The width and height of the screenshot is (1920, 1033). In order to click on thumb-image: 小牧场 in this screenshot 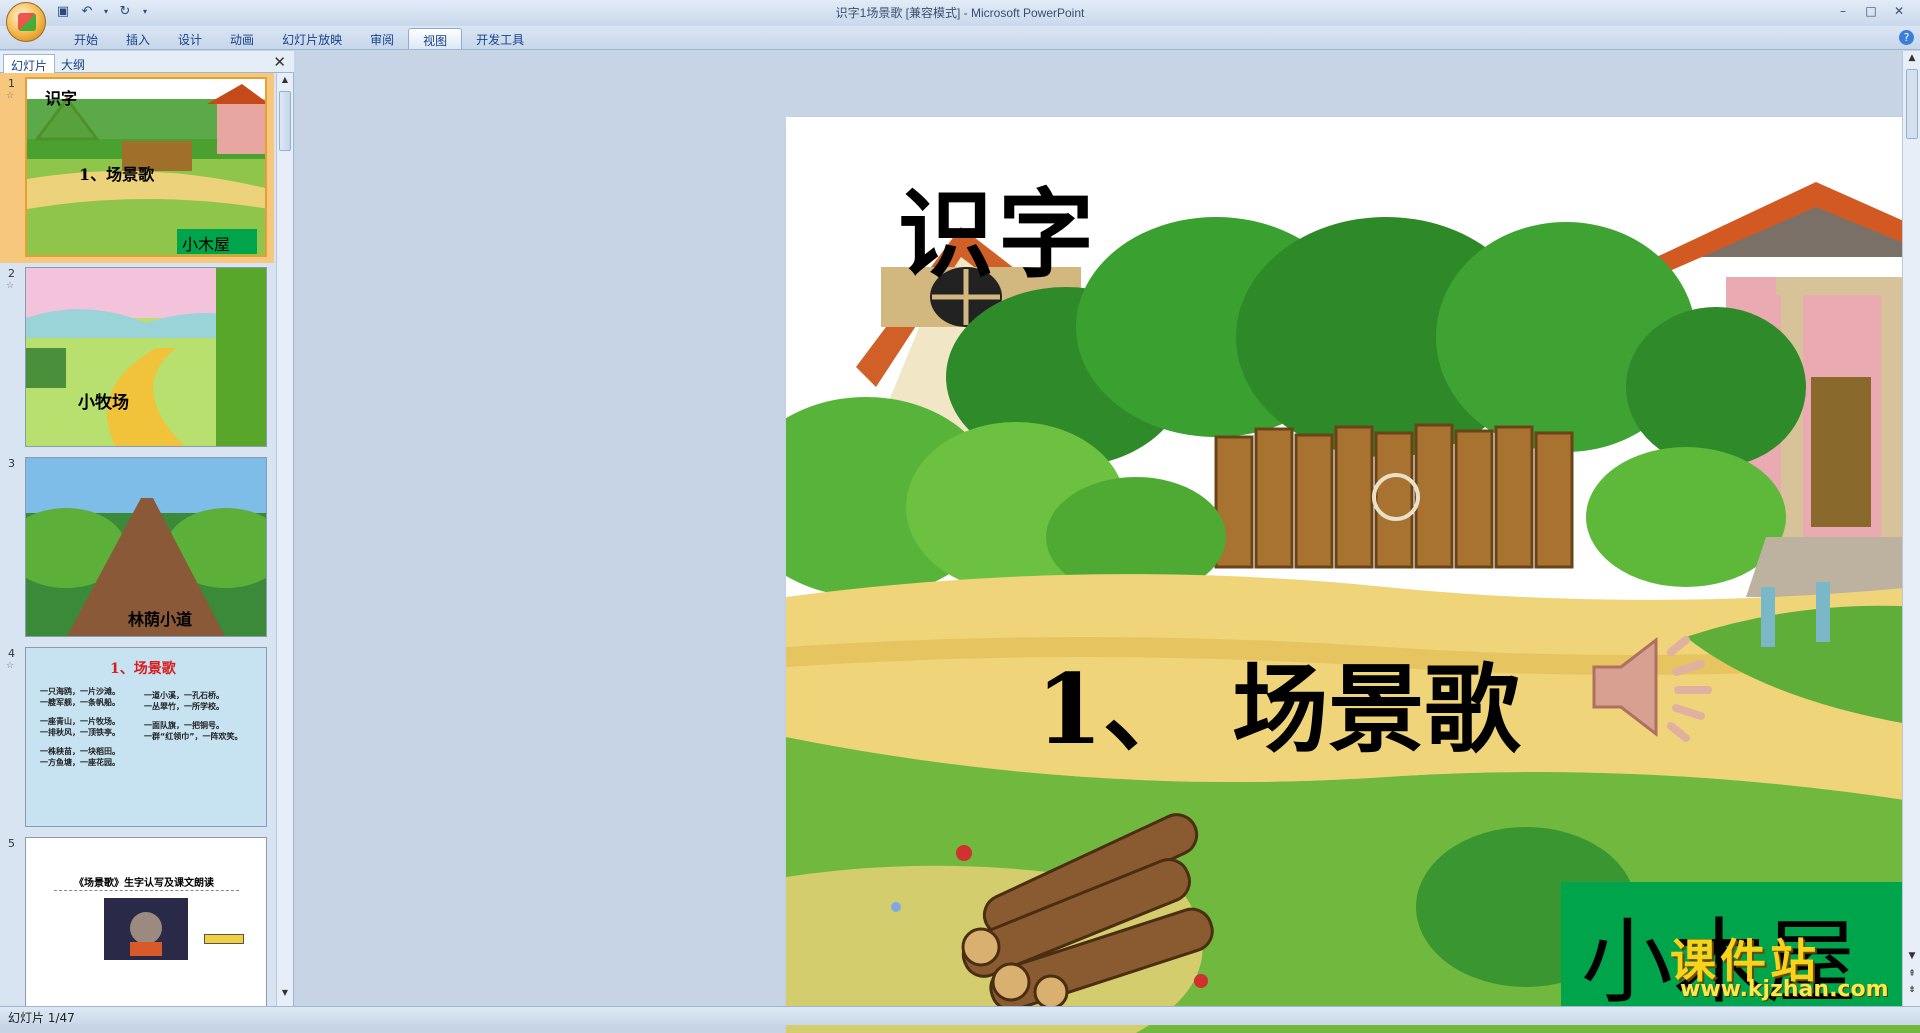, I will do `click(146, 357)`.